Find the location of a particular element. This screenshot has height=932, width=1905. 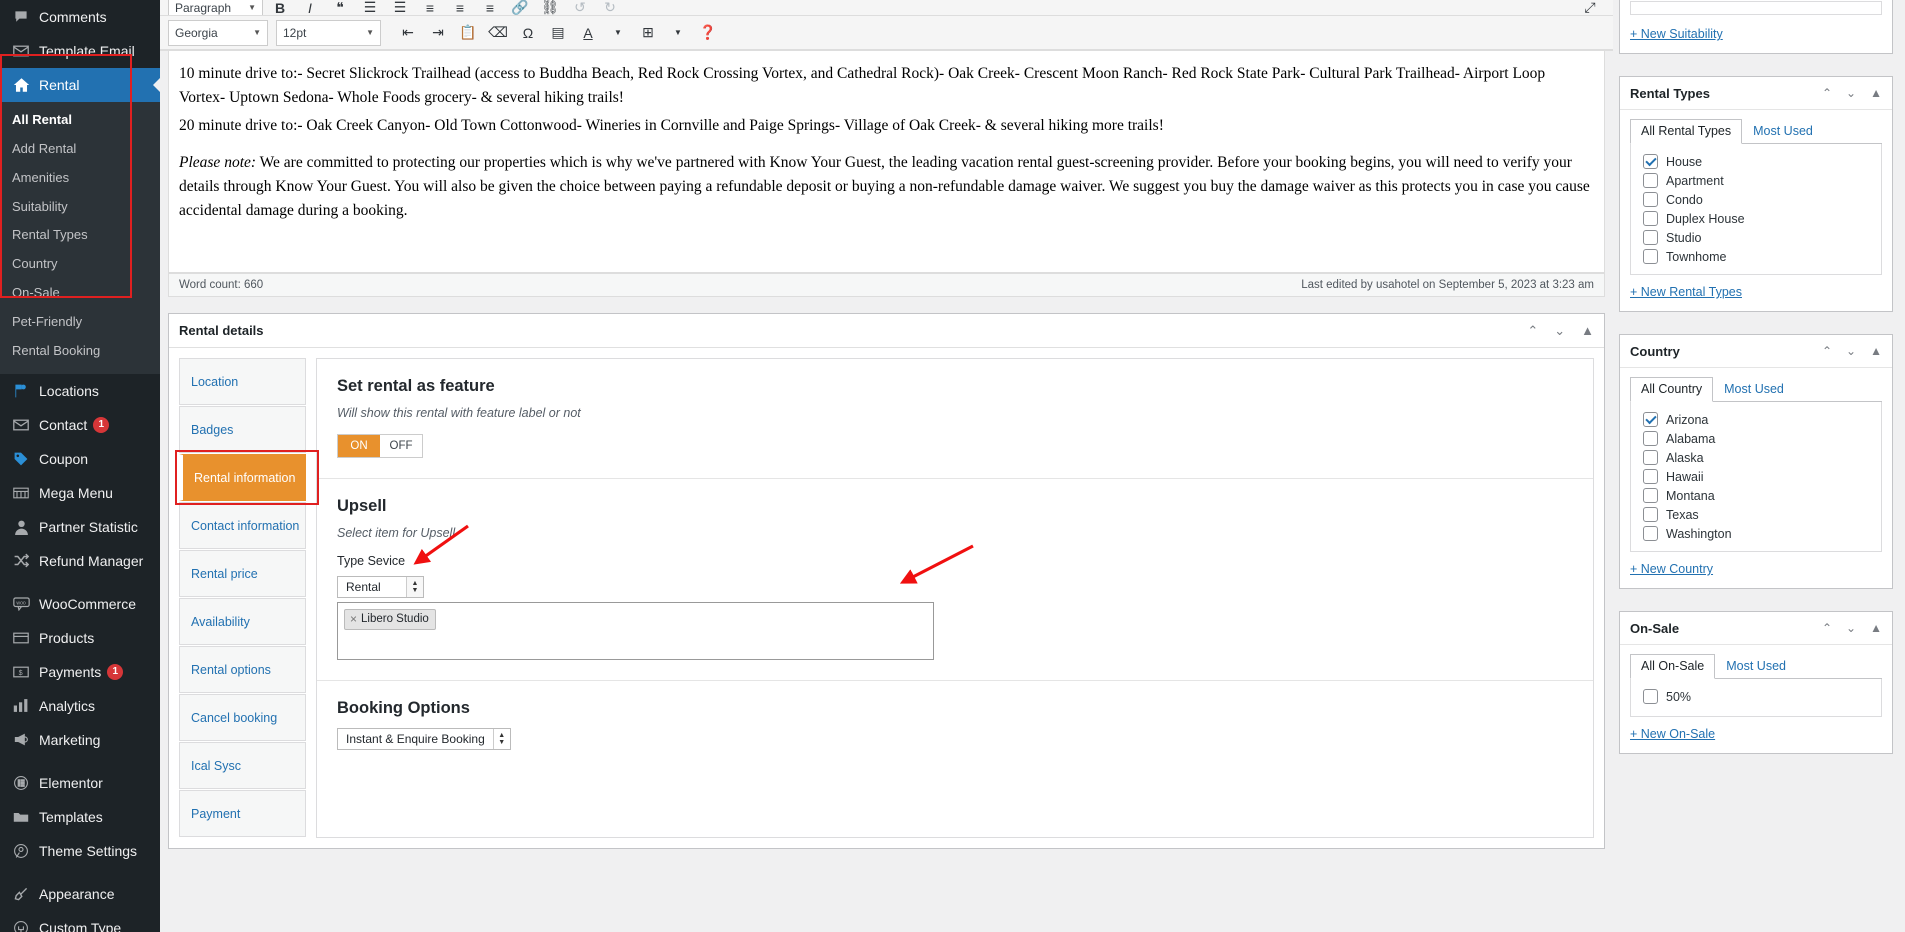

checkbox-hawaii is located at coordinates (1650, 476).